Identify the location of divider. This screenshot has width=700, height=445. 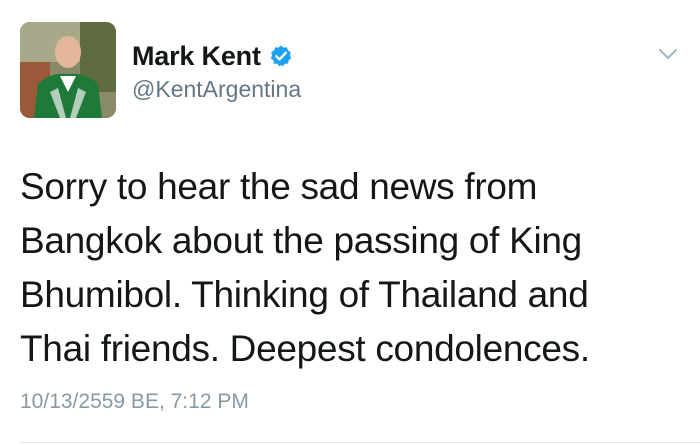
(360, 442).